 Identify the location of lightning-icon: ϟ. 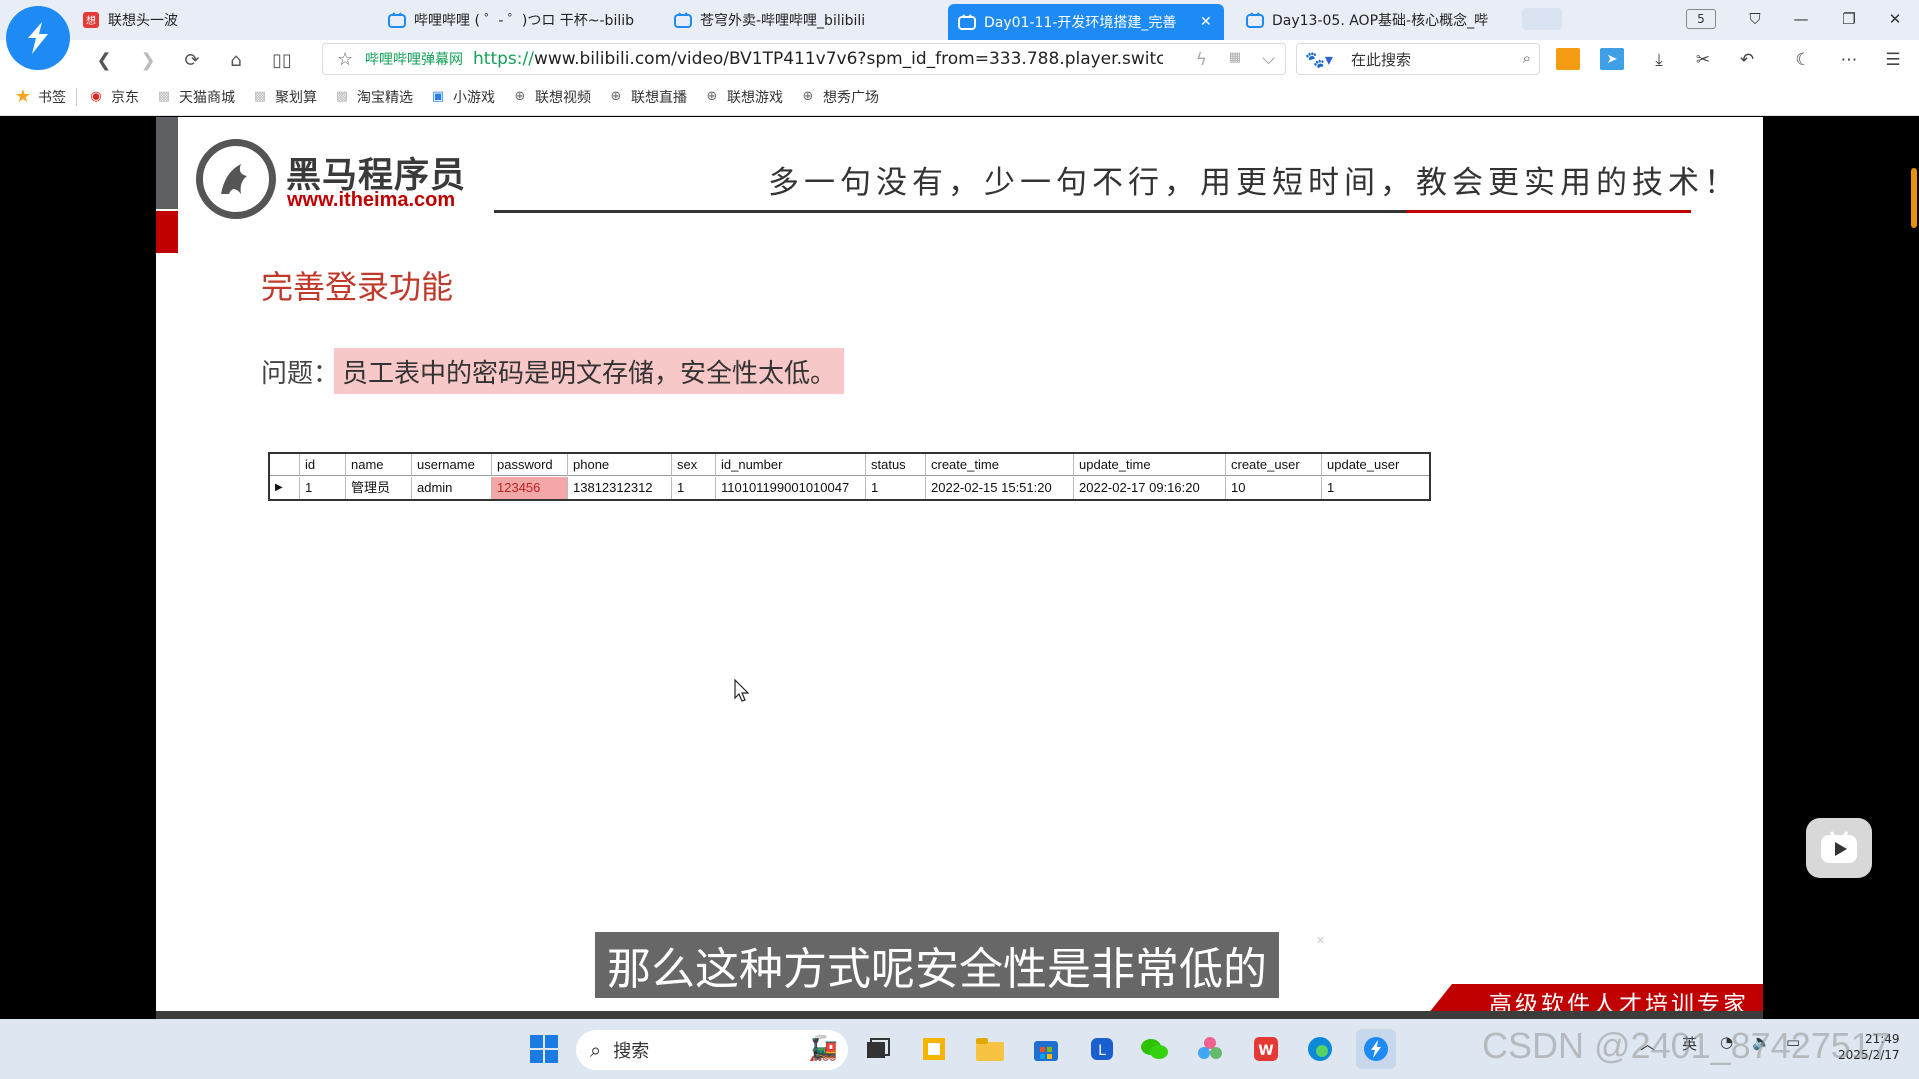
(1201, 60).